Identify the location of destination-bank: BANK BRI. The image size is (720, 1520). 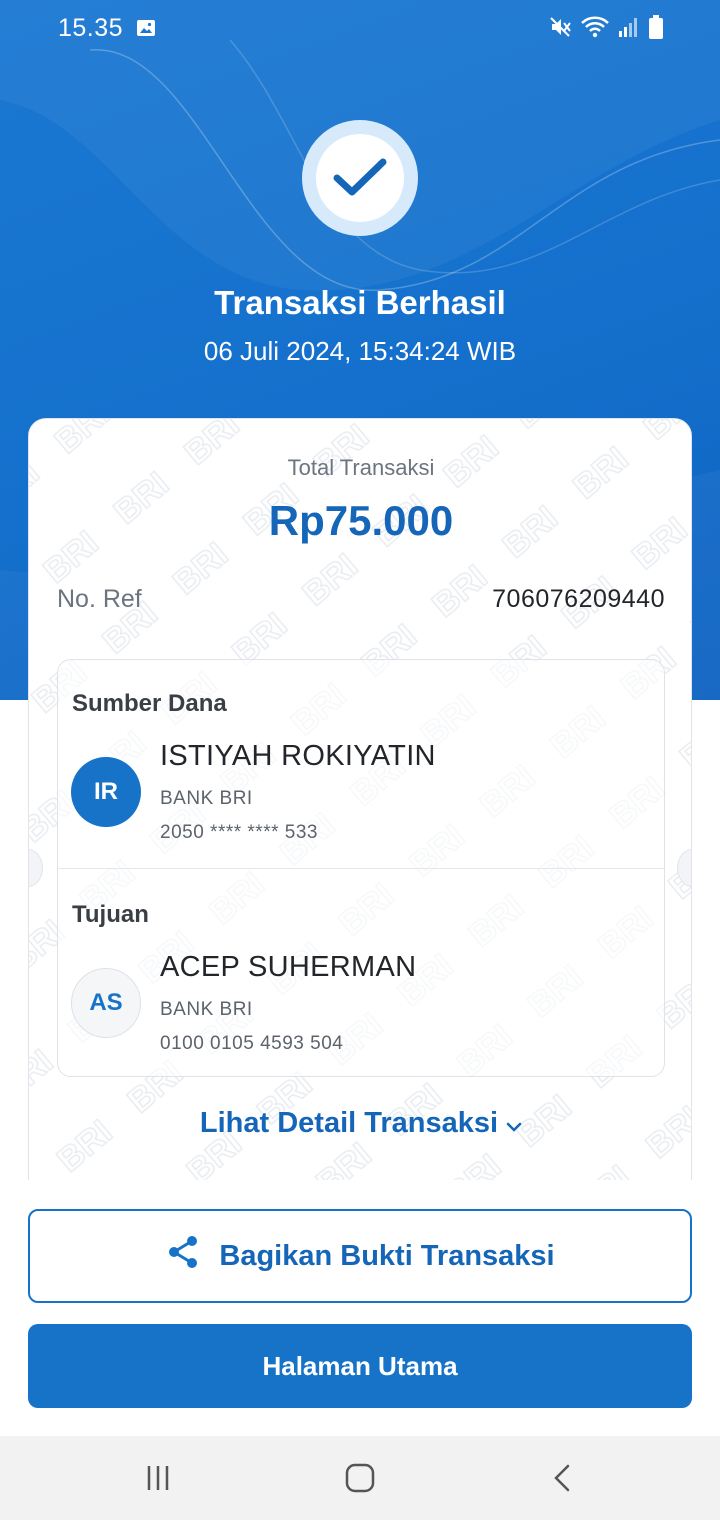
(206, 1009).